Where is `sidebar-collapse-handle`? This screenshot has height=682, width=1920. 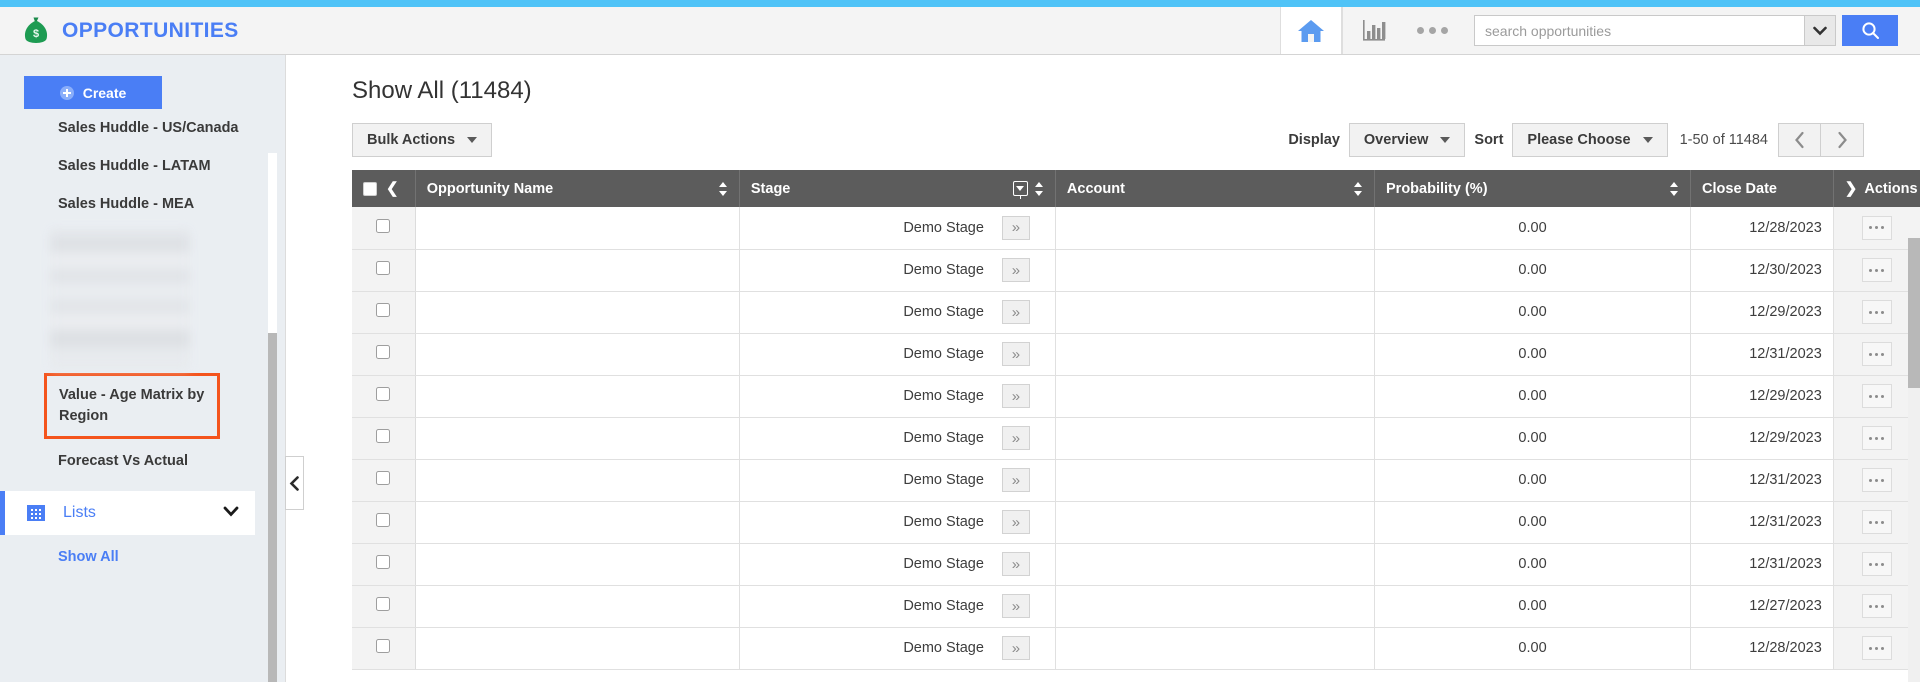
sidebar-collapse-handle is located at coordinates (294, 483).